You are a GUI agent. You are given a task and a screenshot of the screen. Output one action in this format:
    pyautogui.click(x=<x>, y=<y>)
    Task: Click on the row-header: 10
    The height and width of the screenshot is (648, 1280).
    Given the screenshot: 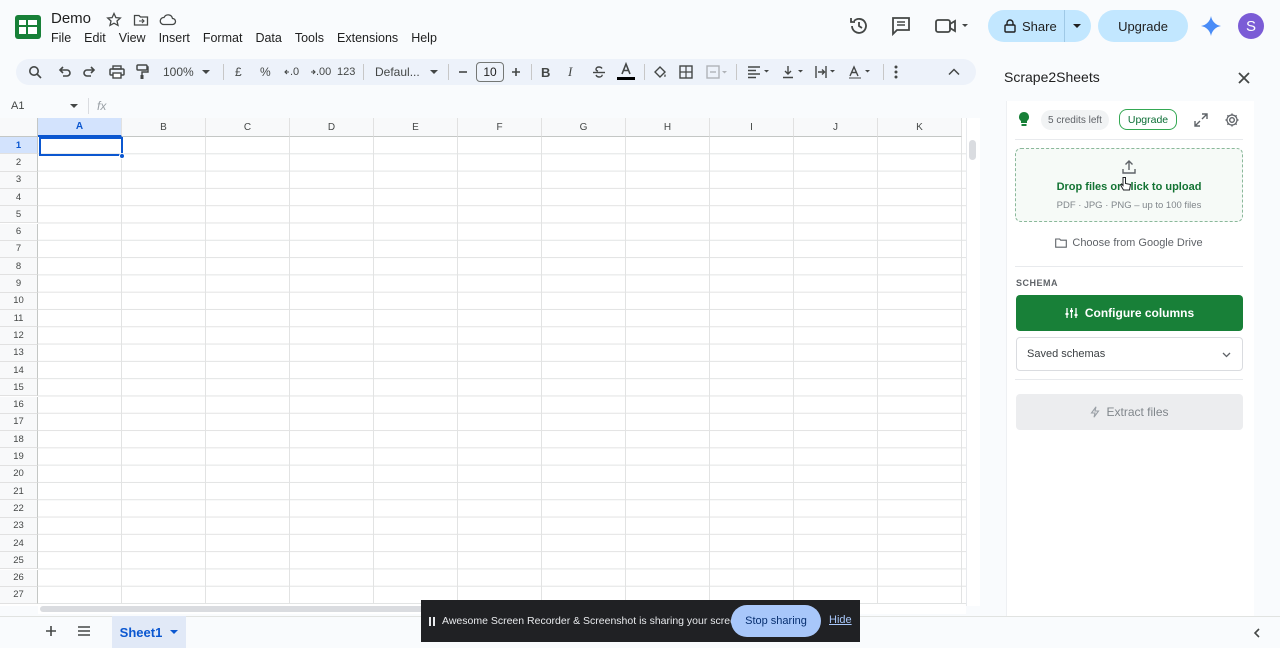 What is the action you would take?
    pyautogui.click(x=19, y=301)
    